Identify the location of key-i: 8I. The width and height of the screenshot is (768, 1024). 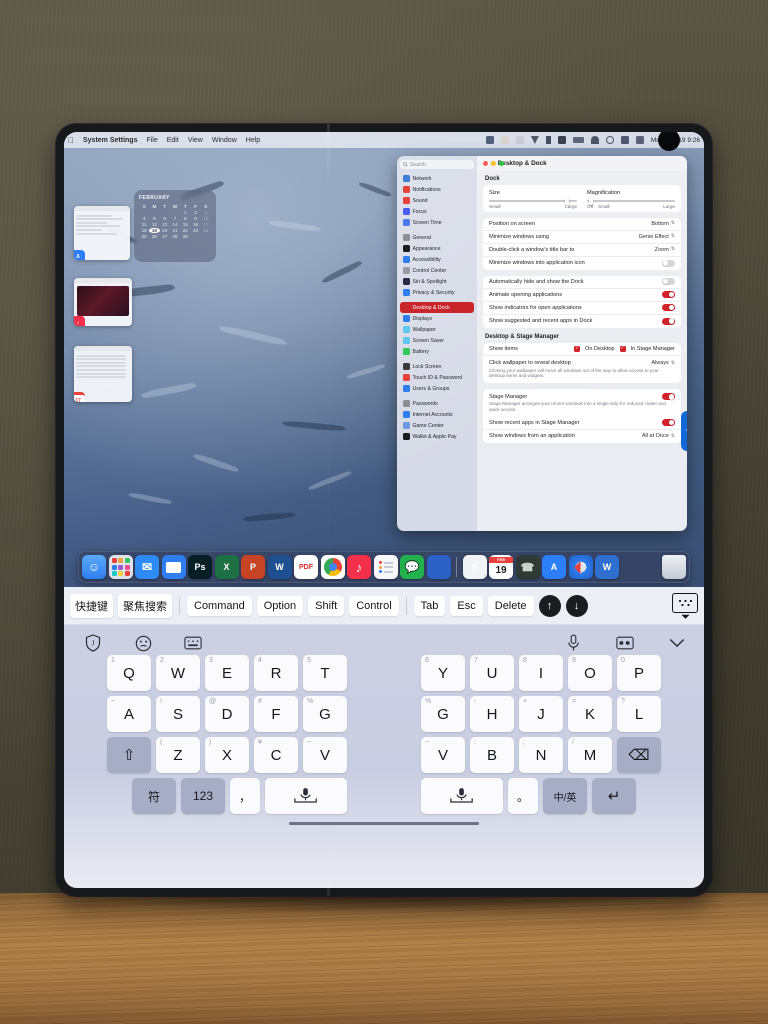
(541, 673).